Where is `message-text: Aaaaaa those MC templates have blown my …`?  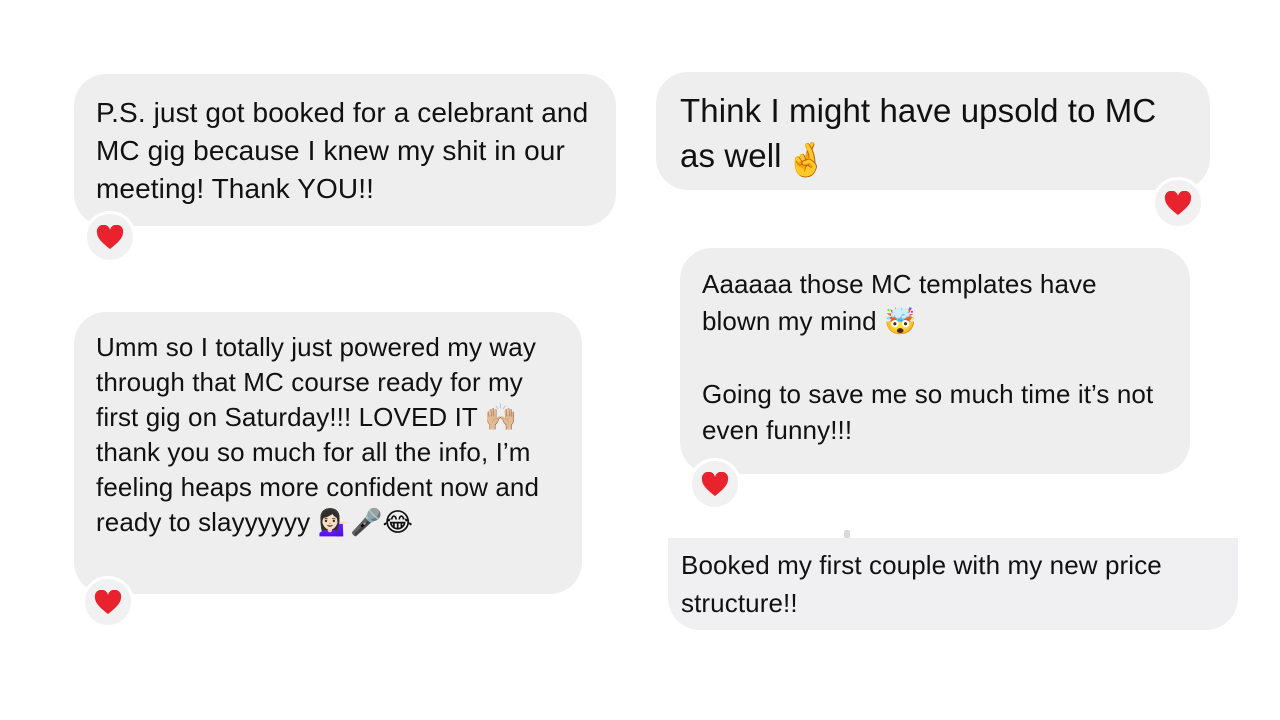
message-text: Aaaaaa those MC templates have blown my … is located at coordinates (928, 357).